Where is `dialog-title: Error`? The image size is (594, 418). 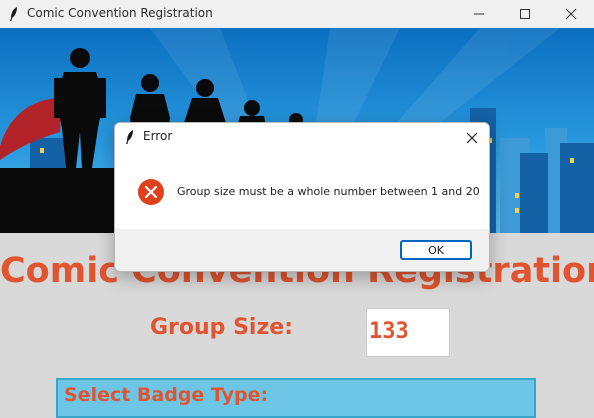 dialog-title: Error is located at coordinates (158, 136).